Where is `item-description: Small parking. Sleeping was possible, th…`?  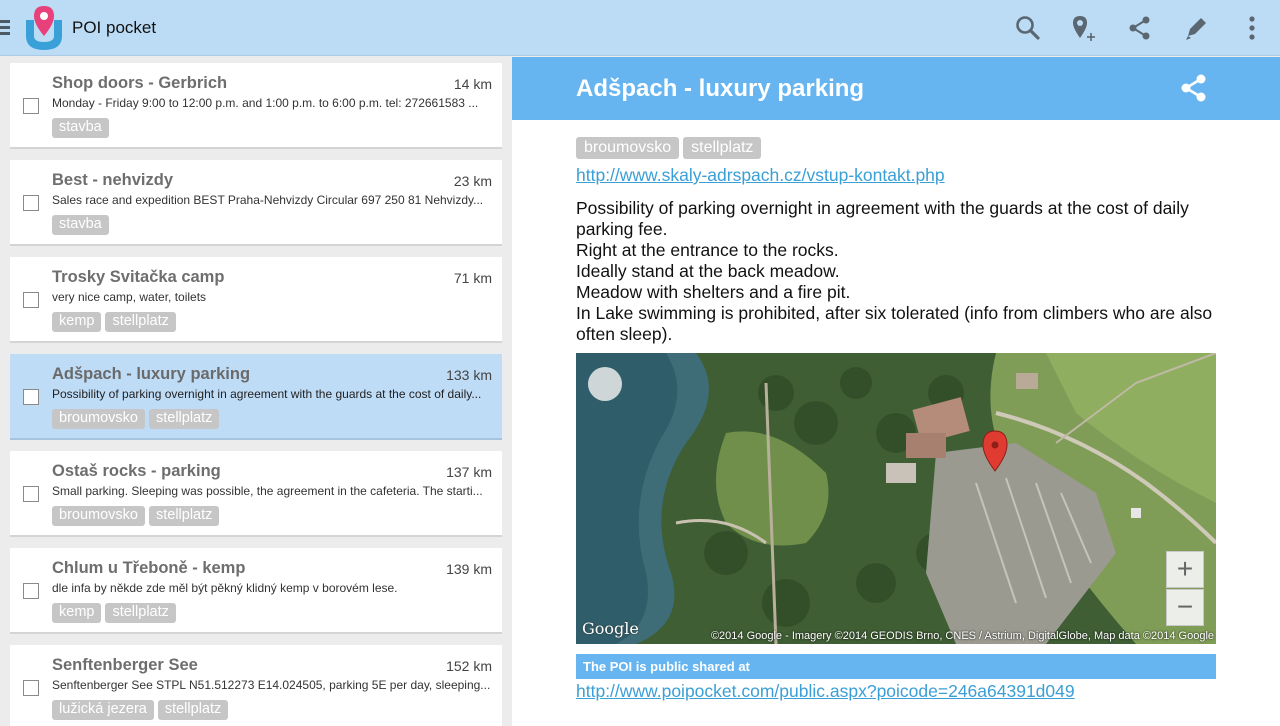
item-description: Small parking. Sleeping was possible, th… is located at coordinates (267, 491).